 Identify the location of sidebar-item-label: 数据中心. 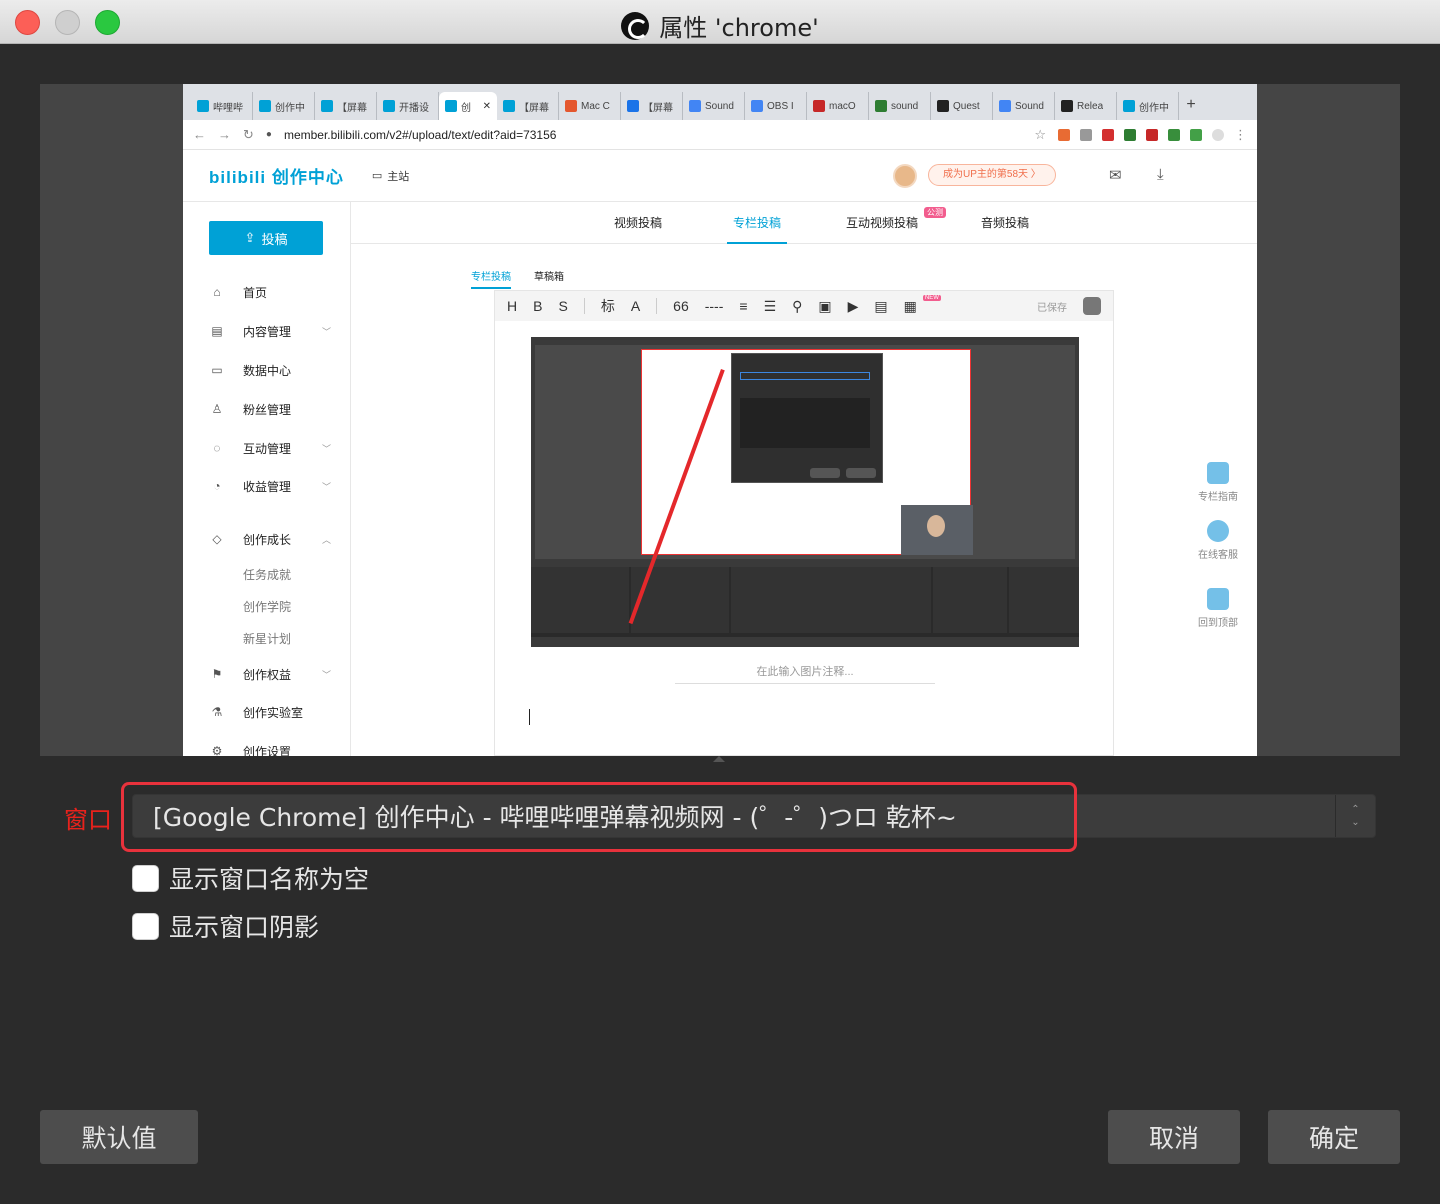
(267, 371).